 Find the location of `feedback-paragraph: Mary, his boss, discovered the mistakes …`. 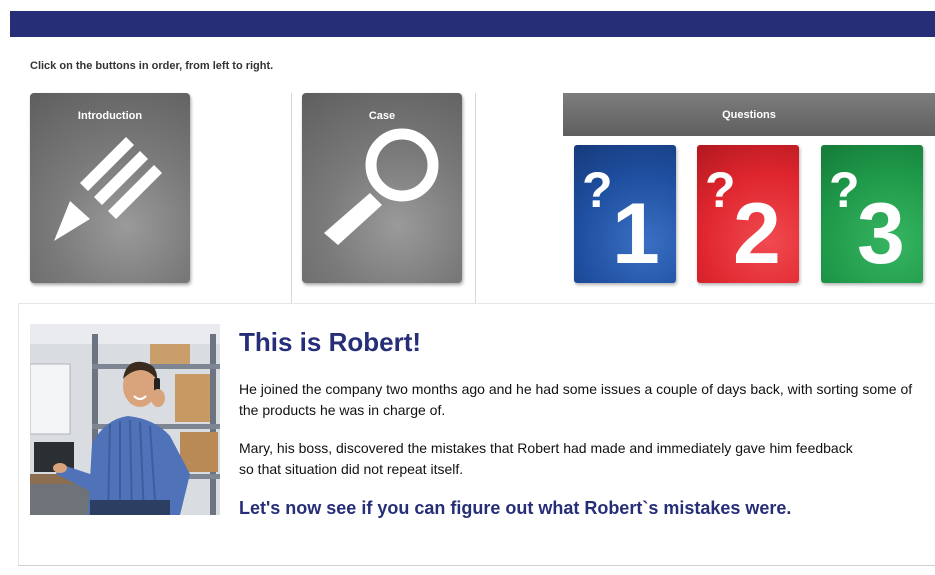

feedback-paragraph: Mary, his boss, discovered the mistakes … is located at coordinates (546, 458).